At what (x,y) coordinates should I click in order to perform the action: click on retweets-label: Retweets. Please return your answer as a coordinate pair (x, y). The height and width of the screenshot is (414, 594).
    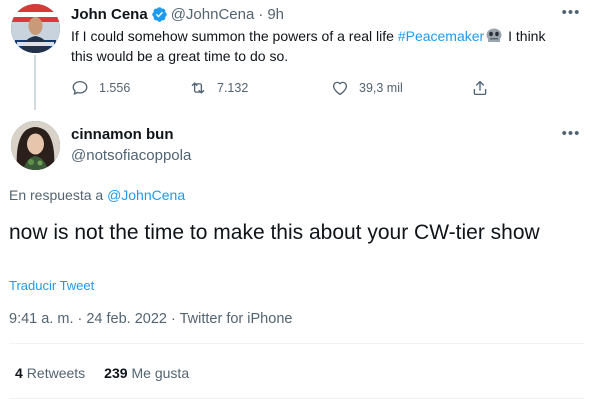
    Looking at the image, I should click on (56, 373).